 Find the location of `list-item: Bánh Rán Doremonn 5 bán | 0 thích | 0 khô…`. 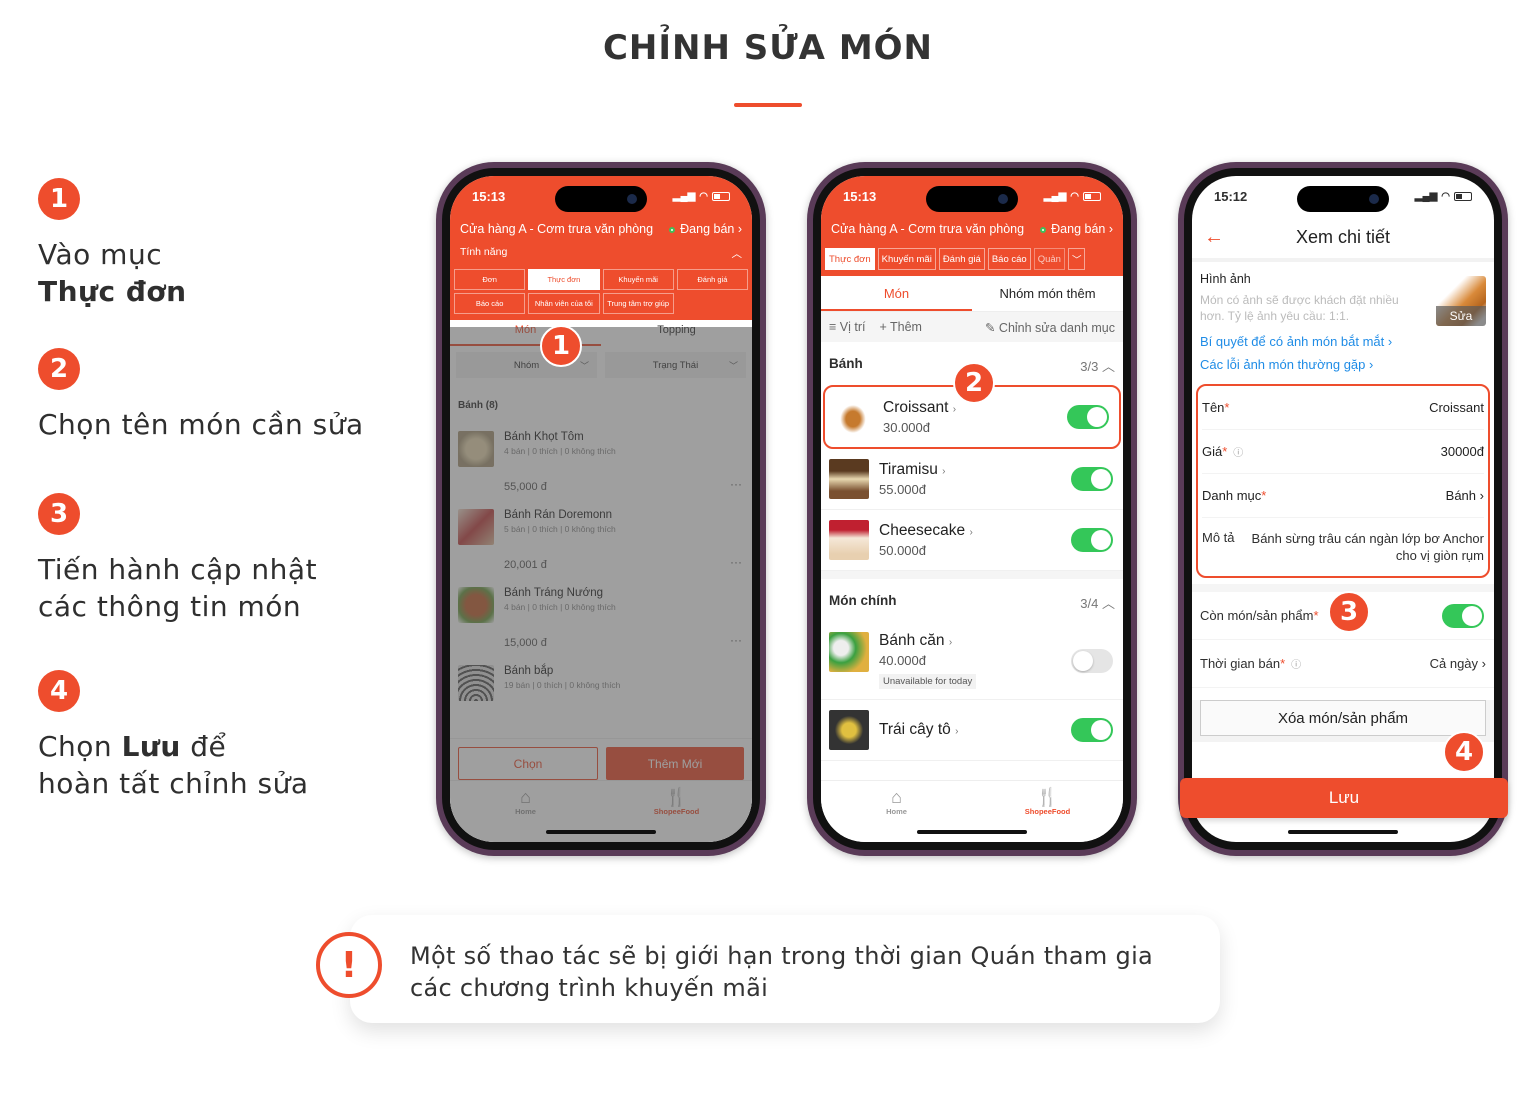

list-item: Bánh Rán Doremonn 5 bán | 0 thích | 0 khô… is located at coordinates (601, 538).